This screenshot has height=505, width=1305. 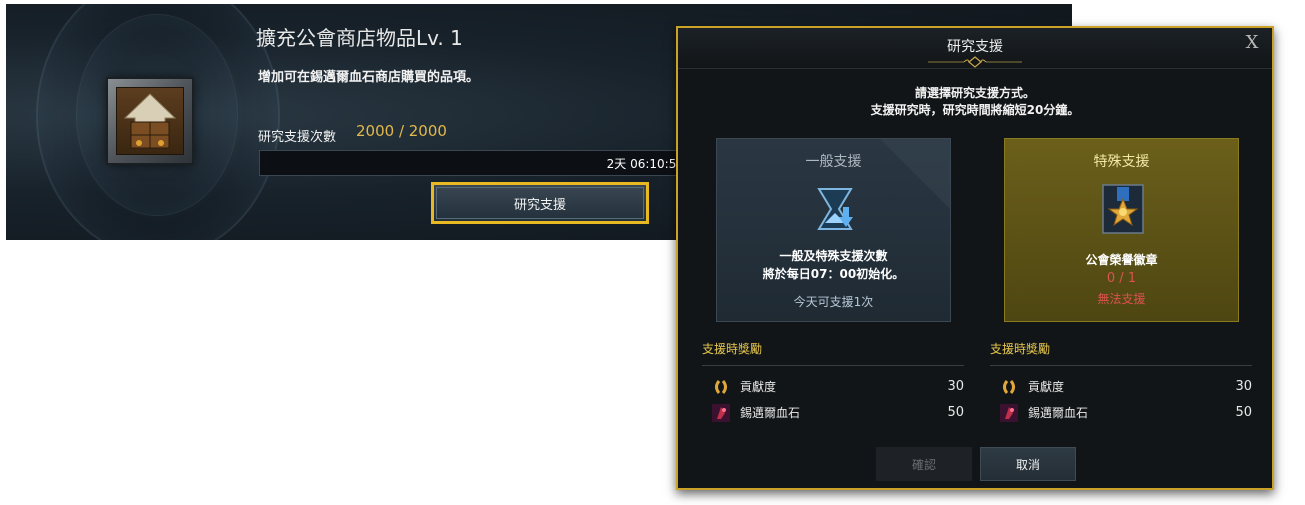 I want to click on dialog-title: 研究支援, so click(x=975, y=47).